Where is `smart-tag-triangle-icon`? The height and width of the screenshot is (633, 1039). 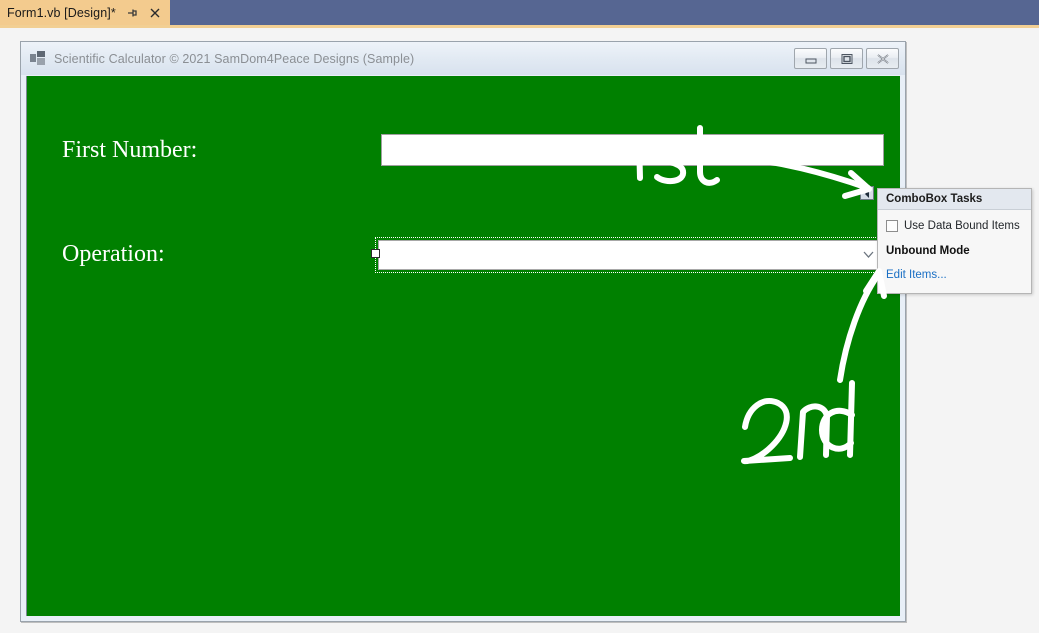
smart-tag-triangle-icon is located at coordinates (867, 194).